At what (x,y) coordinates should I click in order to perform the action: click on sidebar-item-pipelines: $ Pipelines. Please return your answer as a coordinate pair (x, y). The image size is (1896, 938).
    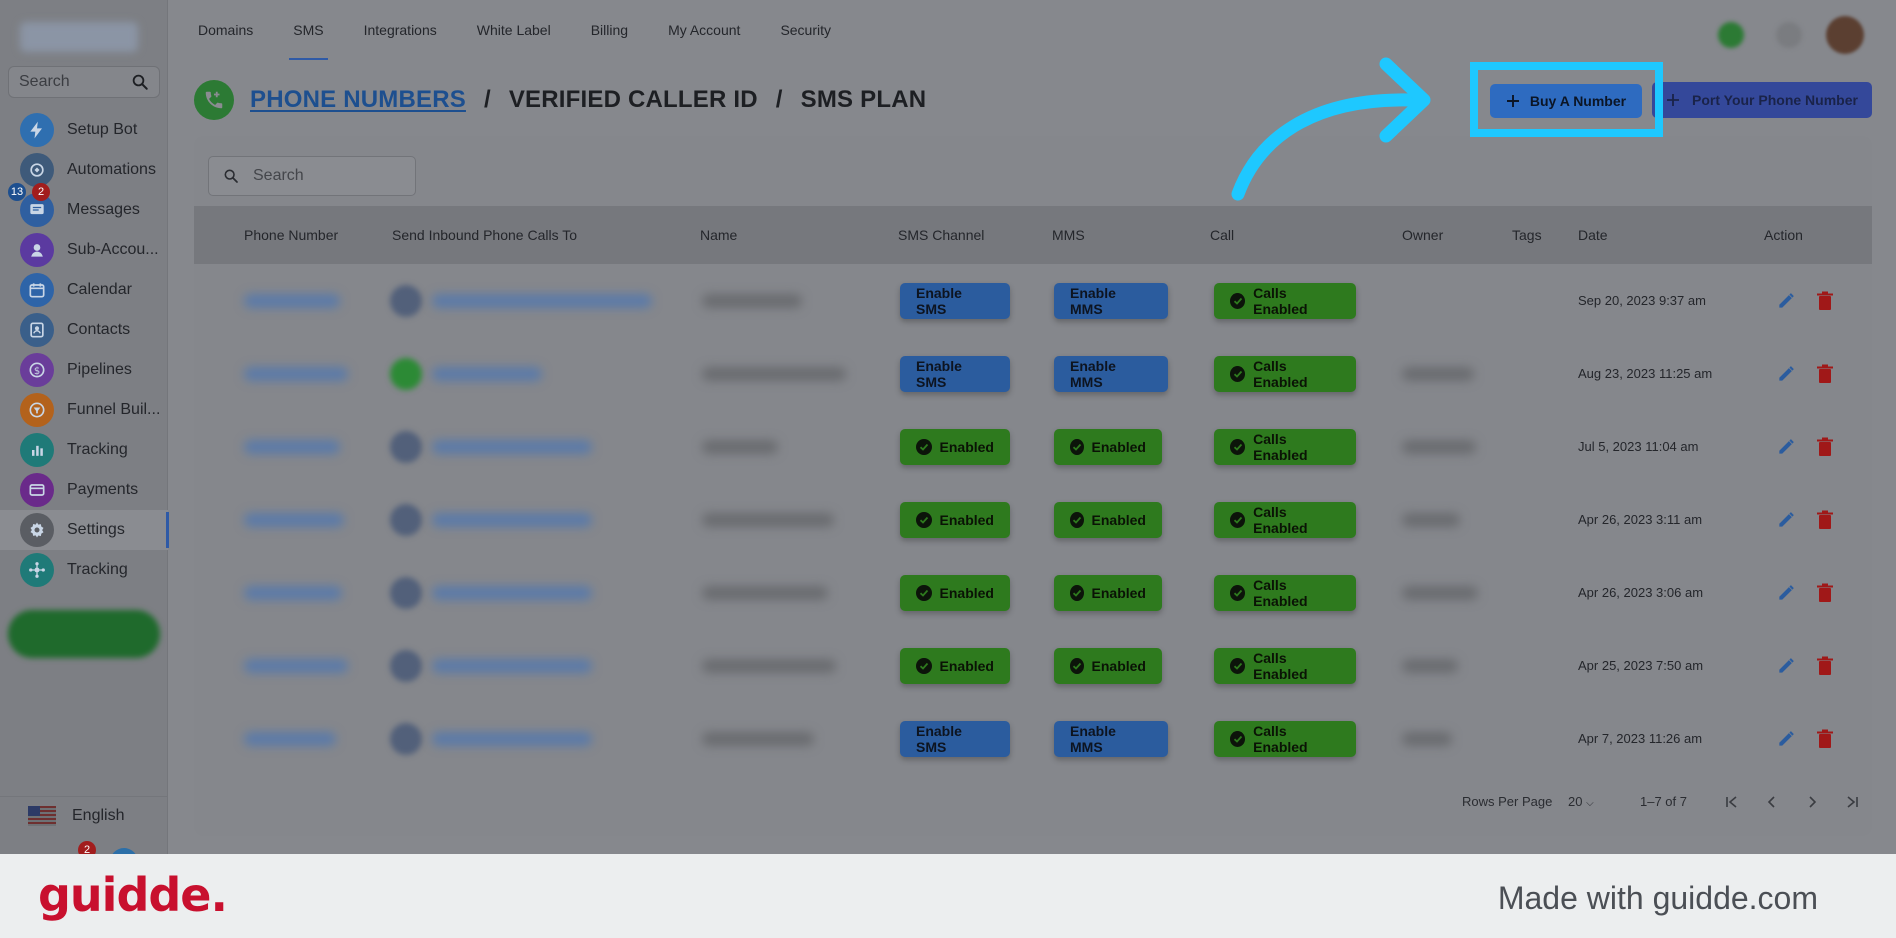
    Looking at the image, I should click on (84, 370).